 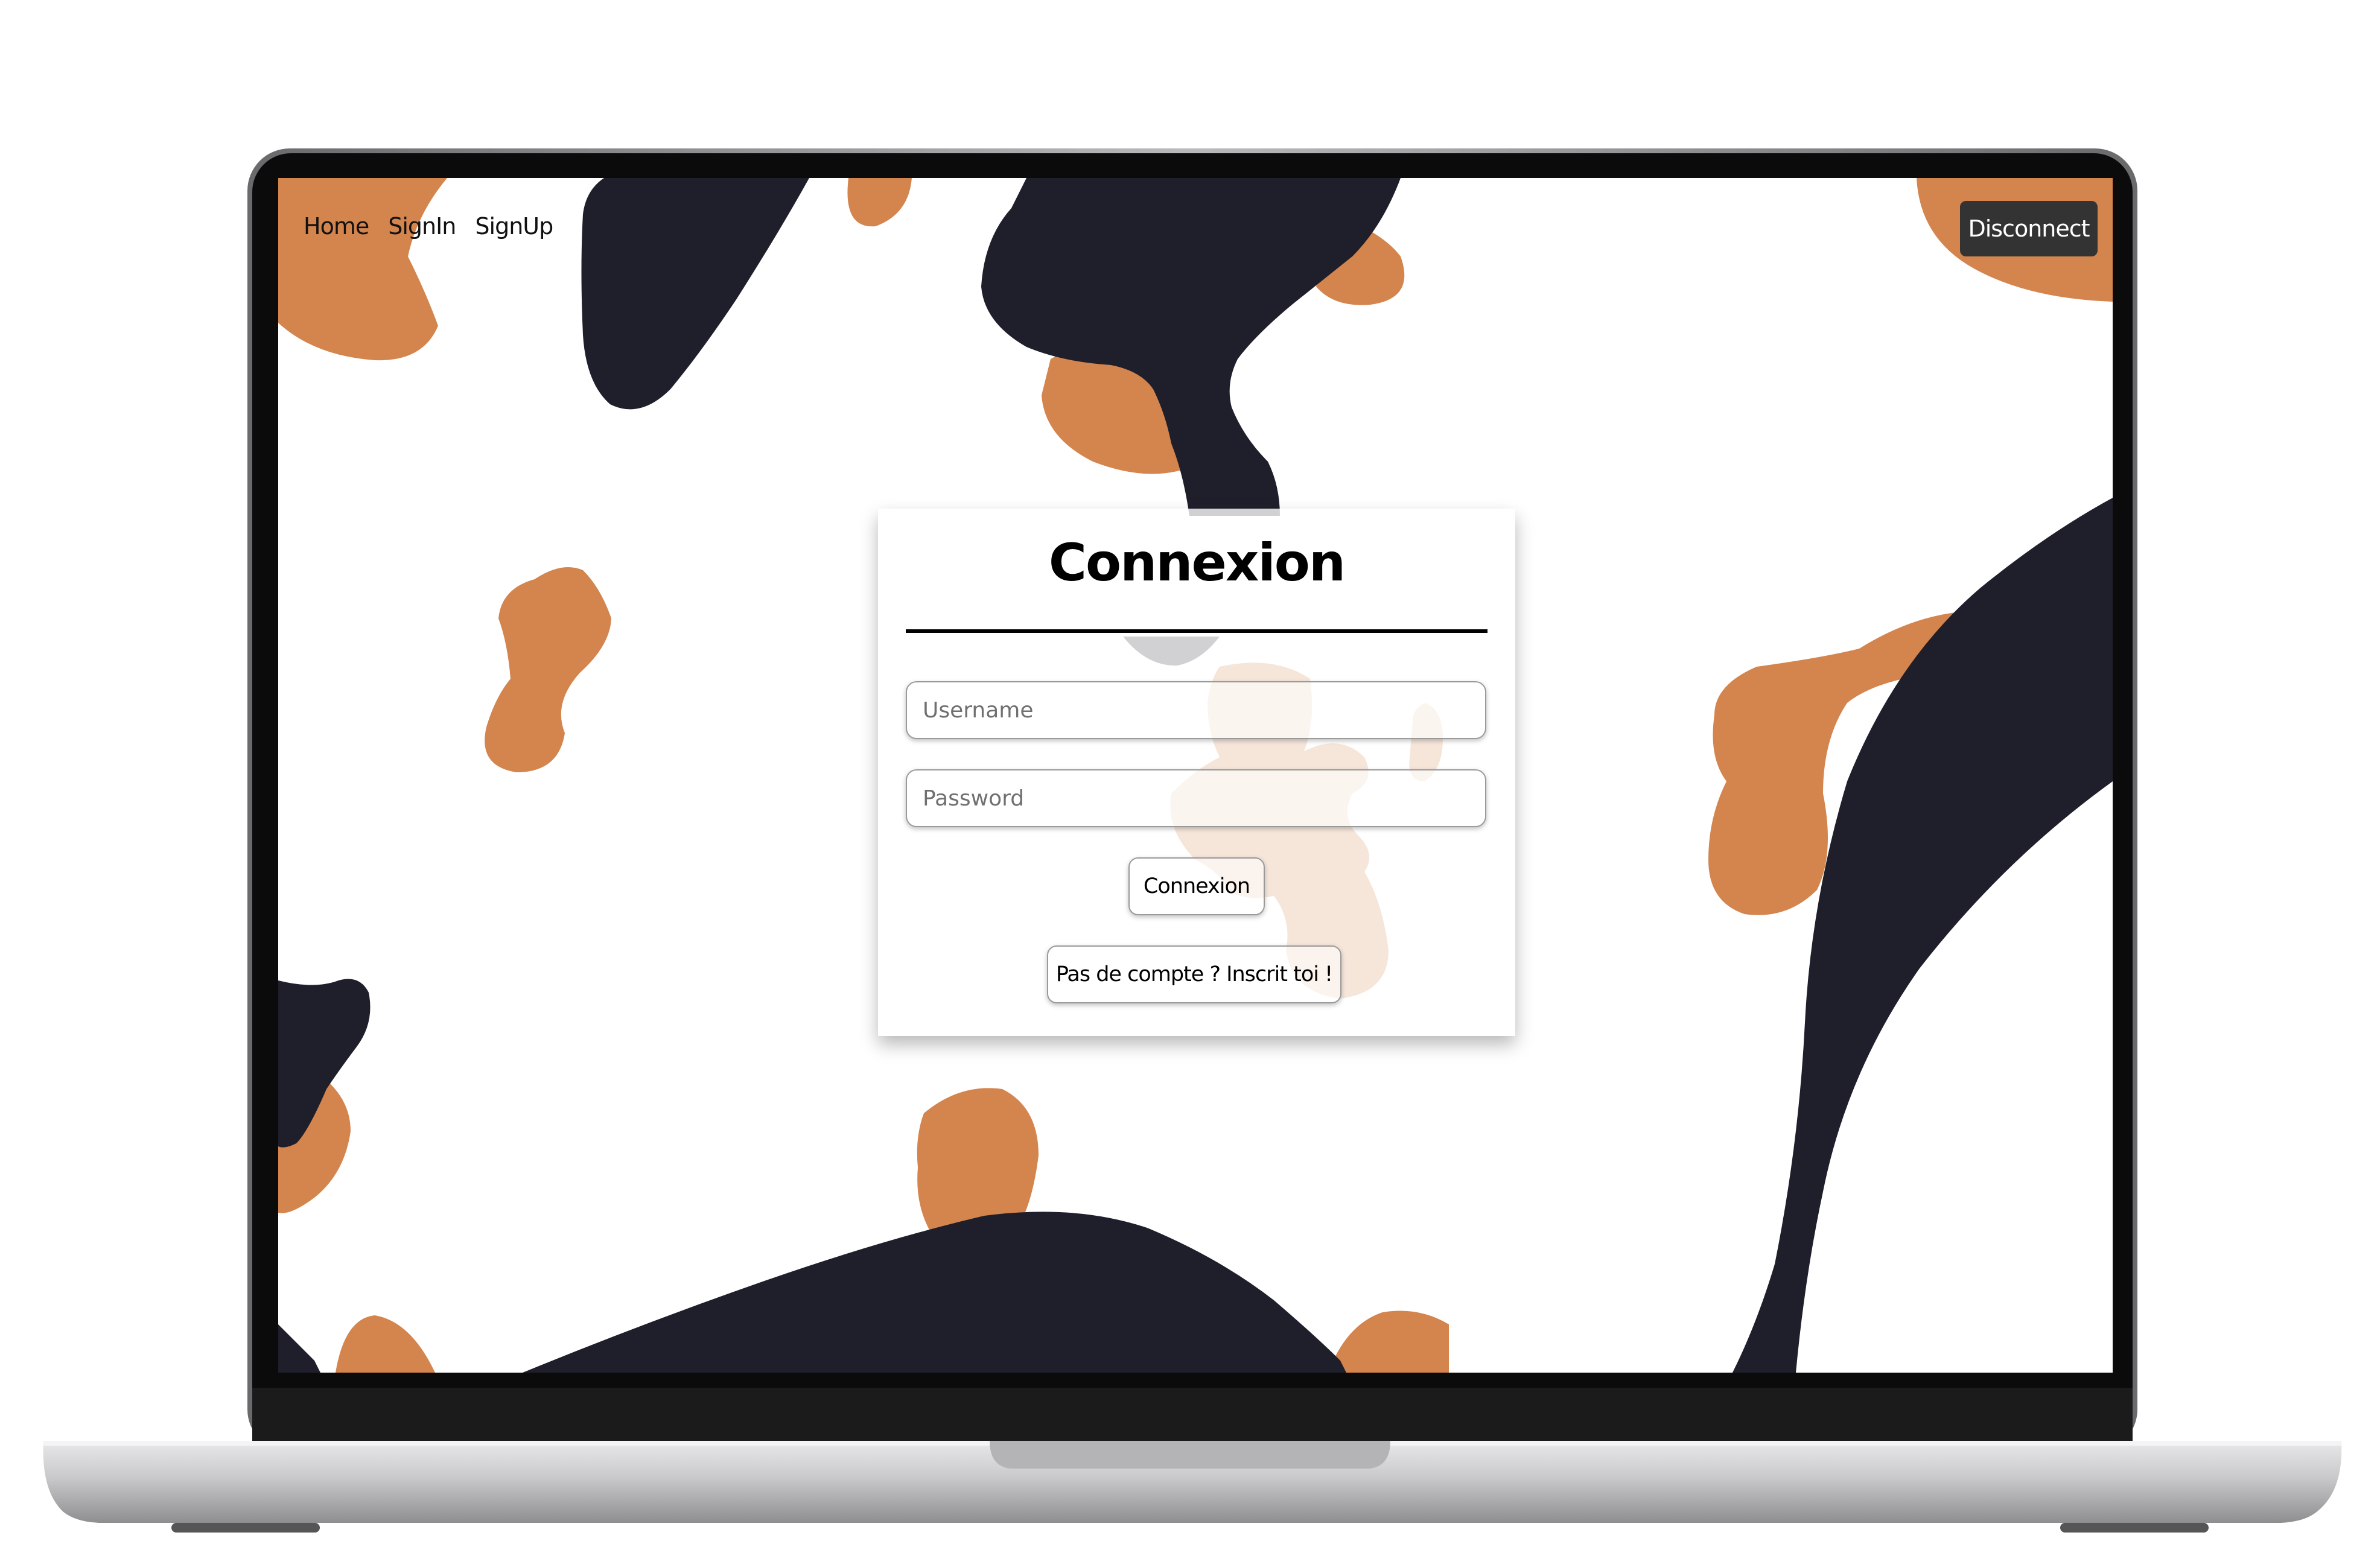 I want to click on title-divider, so click(x=1197, y=631).